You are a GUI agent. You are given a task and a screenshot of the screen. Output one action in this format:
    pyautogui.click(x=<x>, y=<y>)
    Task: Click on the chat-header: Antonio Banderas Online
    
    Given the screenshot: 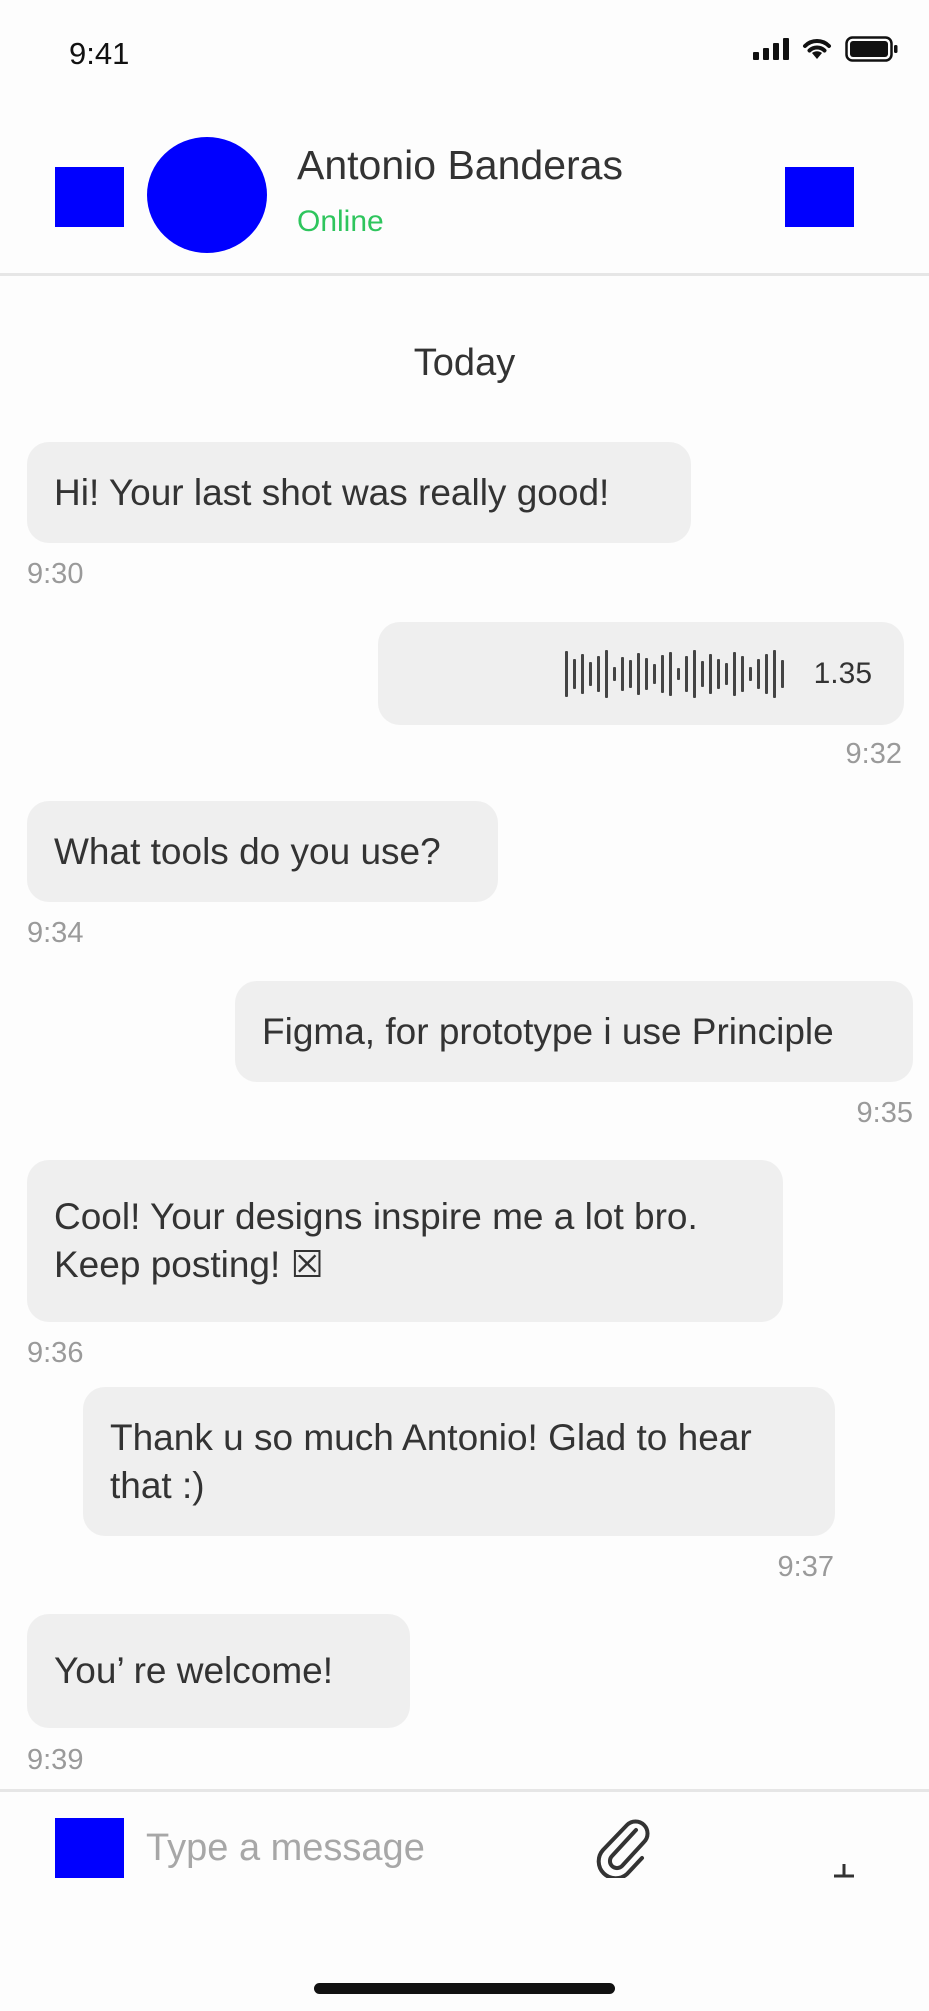 What is the action you would take?
    pyautogui.click(x=464, y=188)
    